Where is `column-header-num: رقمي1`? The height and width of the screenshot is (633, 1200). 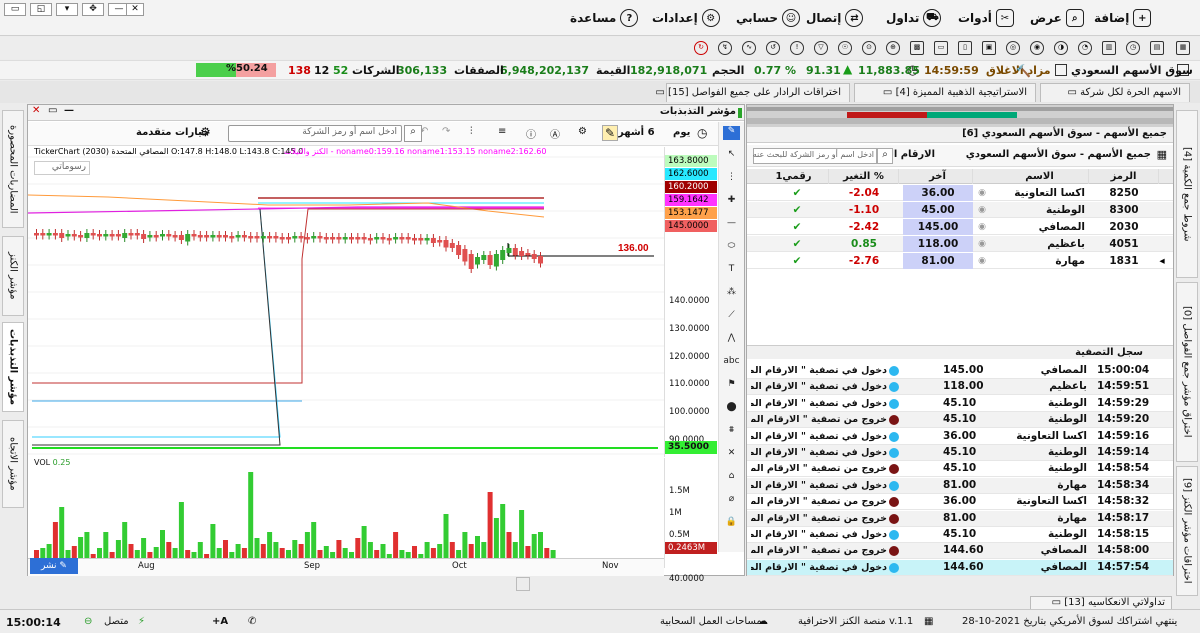
column-header-num: رقمي1 is located at coordinates (794, 176).